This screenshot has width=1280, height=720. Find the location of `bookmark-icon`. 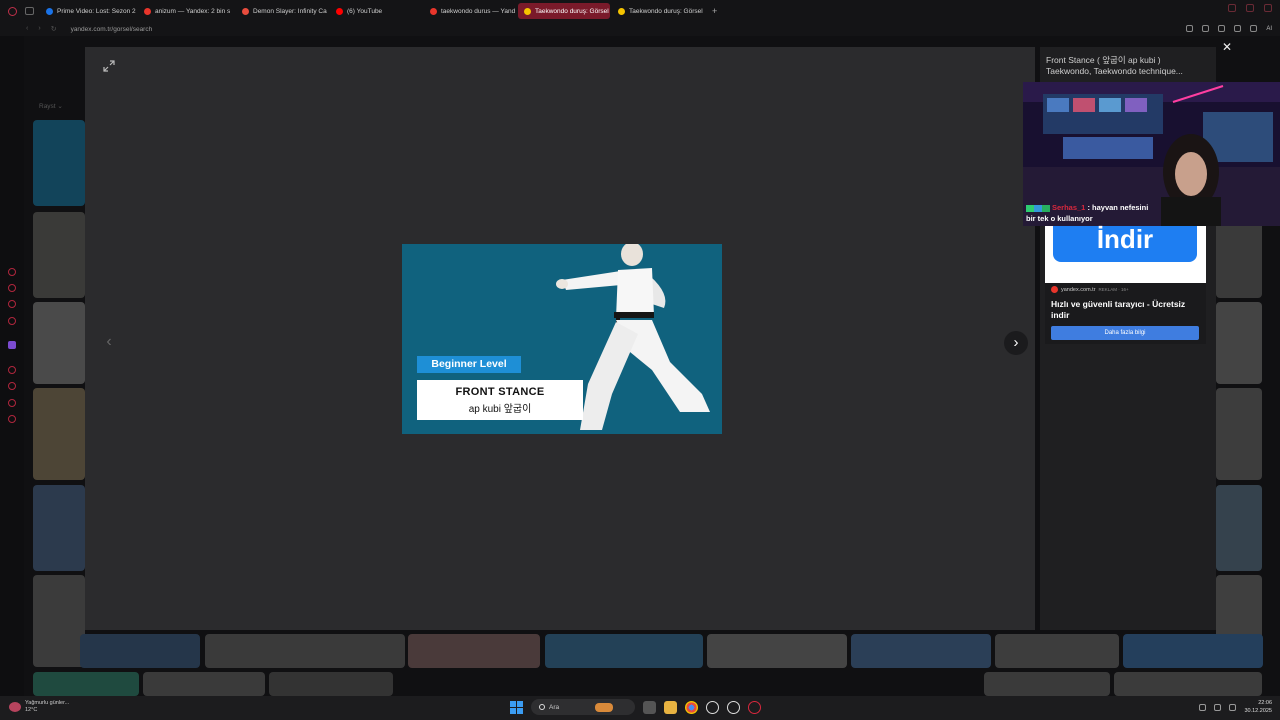

bookmark-icon is located at coordinates (1190, 28).